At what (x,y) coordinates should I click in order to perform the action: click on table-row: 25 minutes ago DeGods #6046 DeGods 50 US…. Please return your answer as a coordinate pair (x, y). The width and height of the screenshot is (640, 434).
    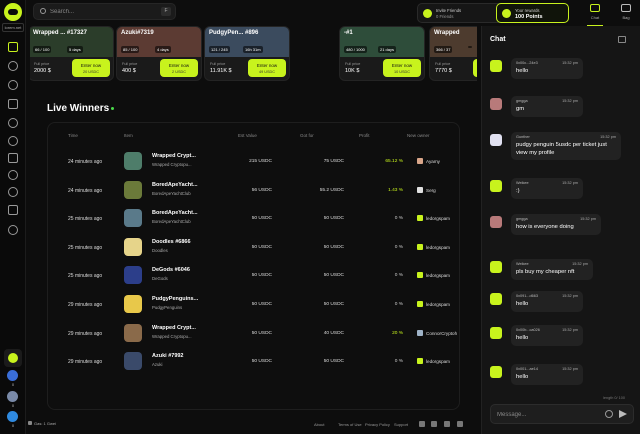
    Looking at the image, I should click on (254, 276).